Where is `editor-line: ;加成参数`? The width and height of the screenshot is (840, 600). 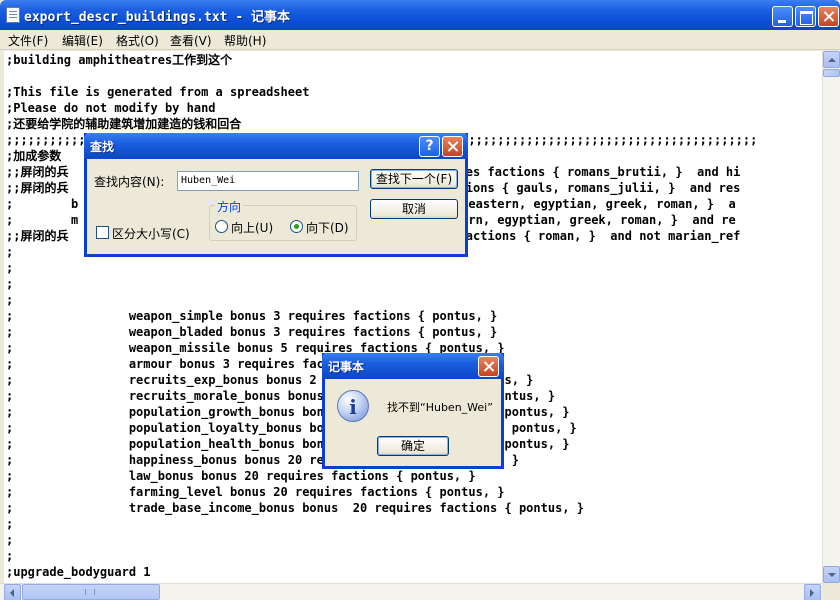
editor-line: ;加成参数 is located at coordinates (34, 156).